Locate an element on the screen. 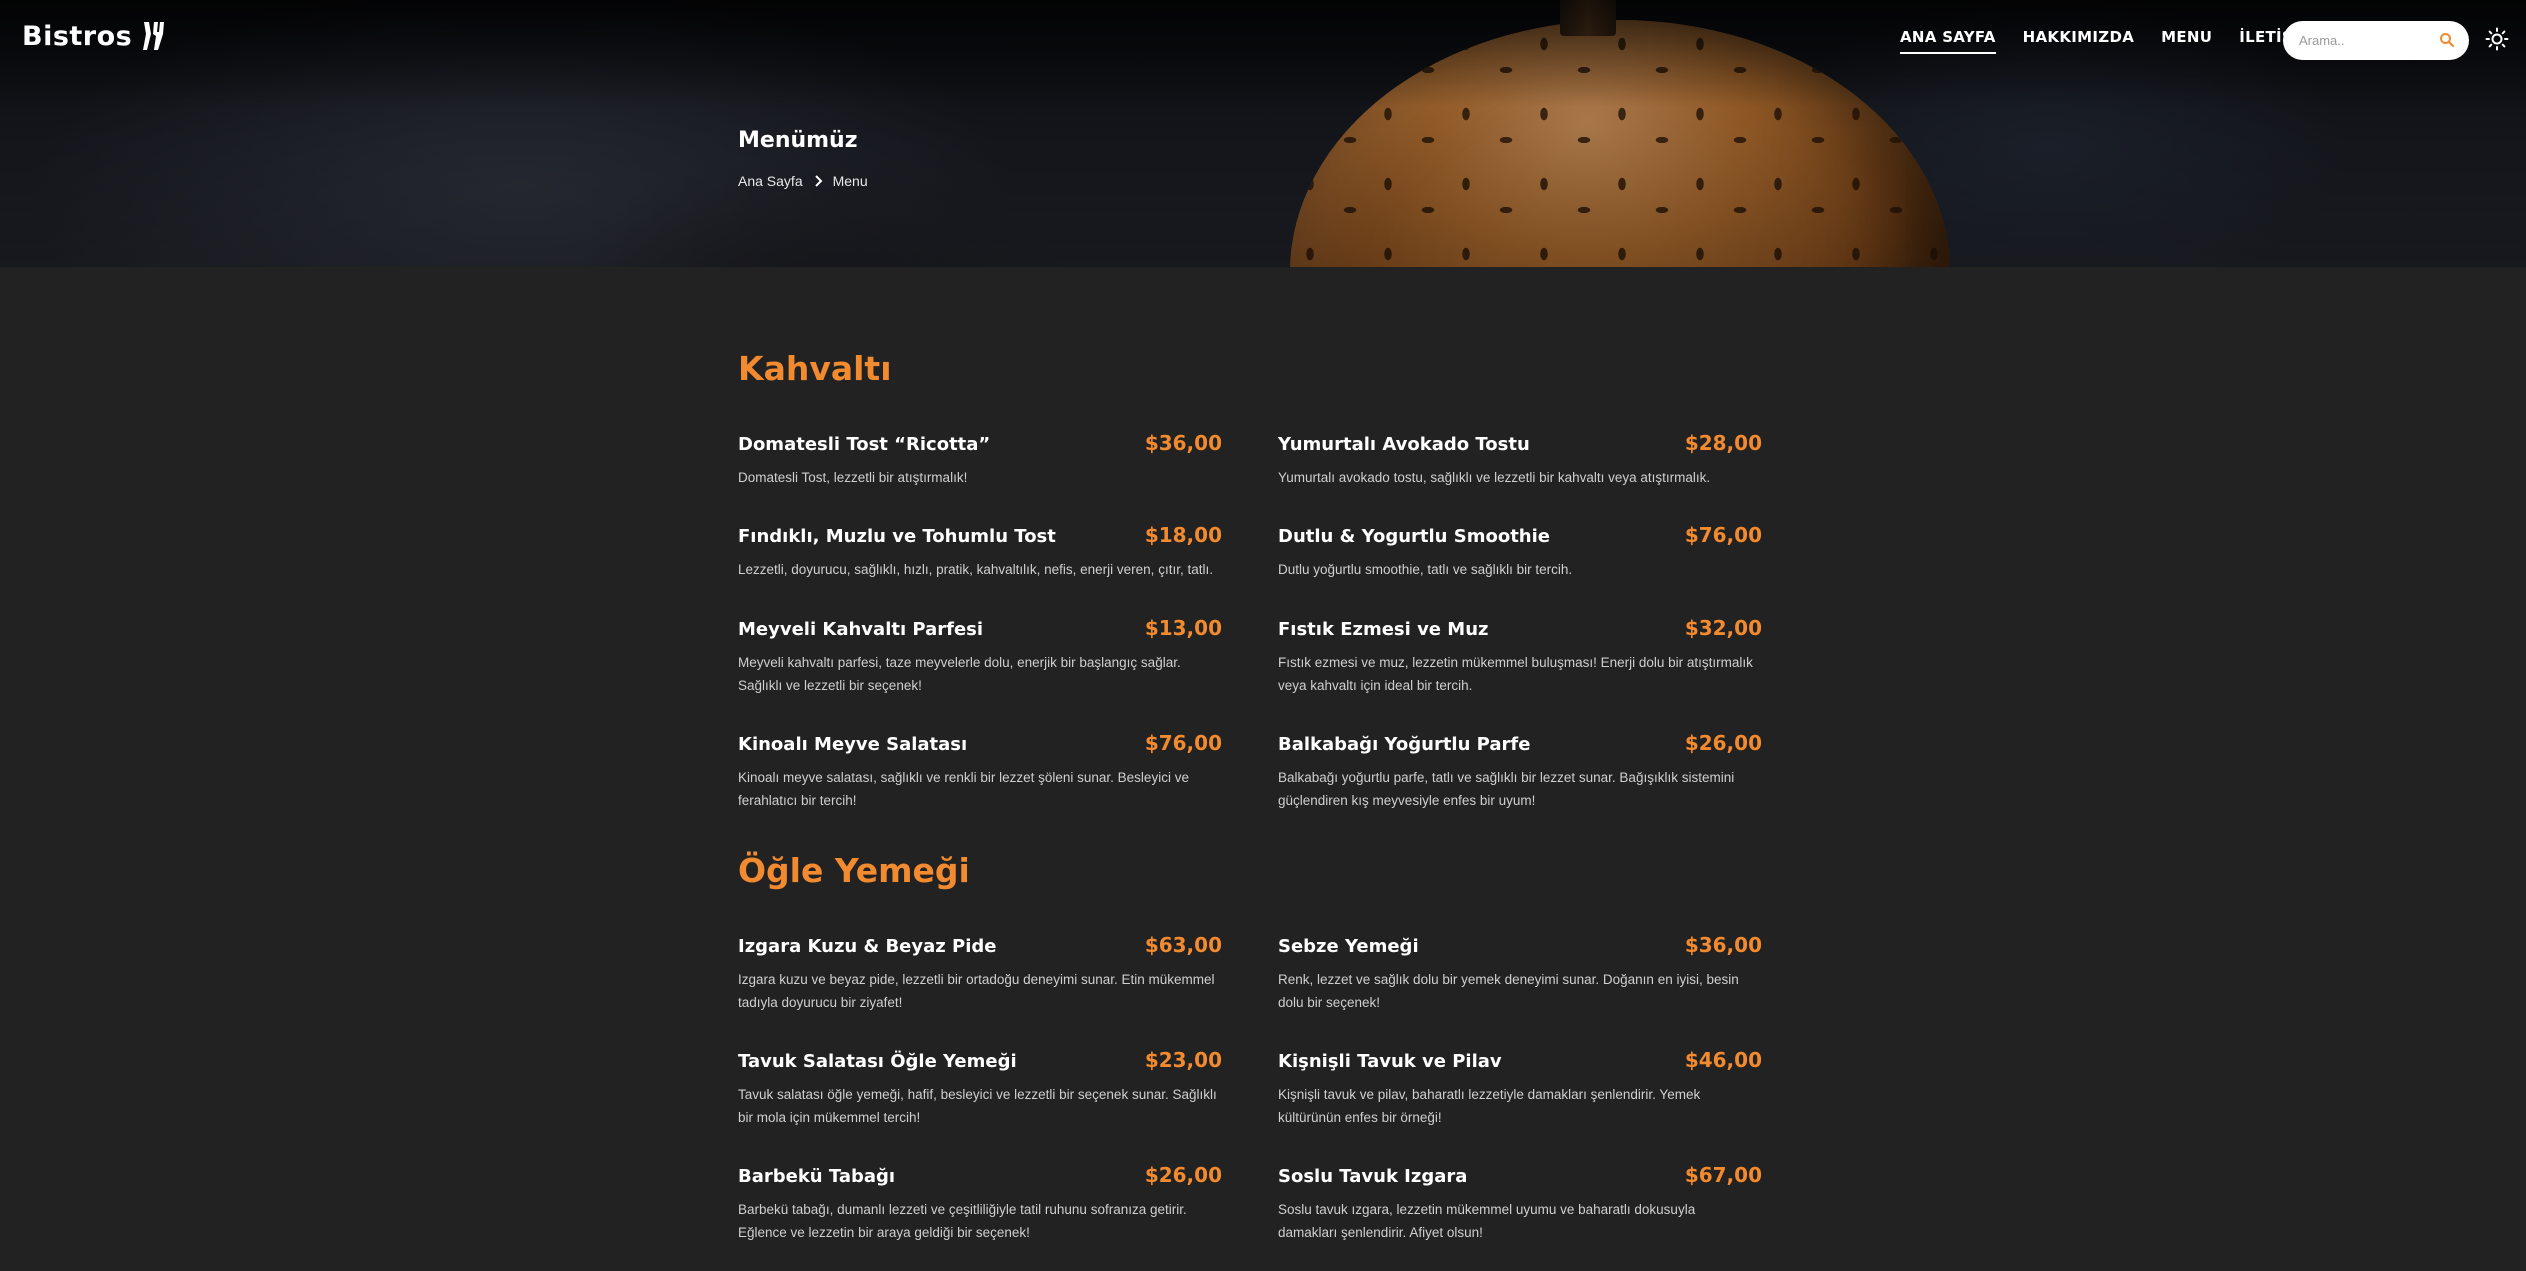 This screenshot has height=1271, width=2526. chevron-right-icon is located at coordinates (818, 181).